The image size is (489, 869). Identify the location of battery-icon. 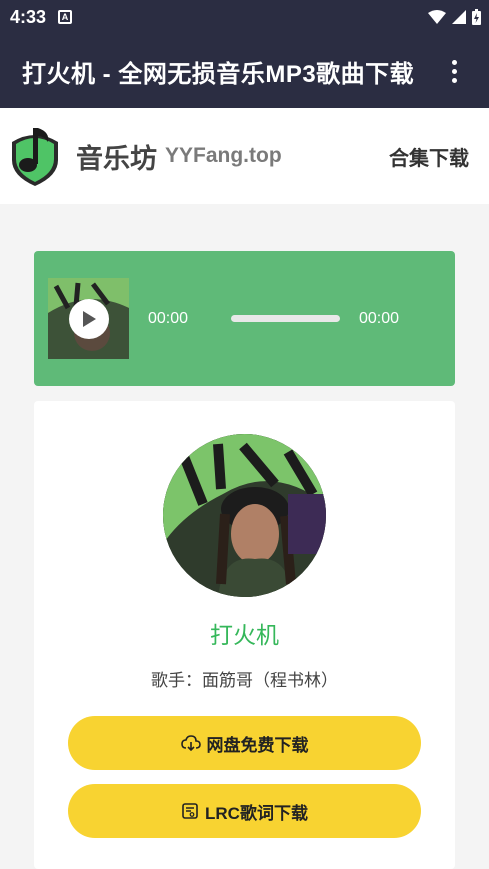
(476, 17).